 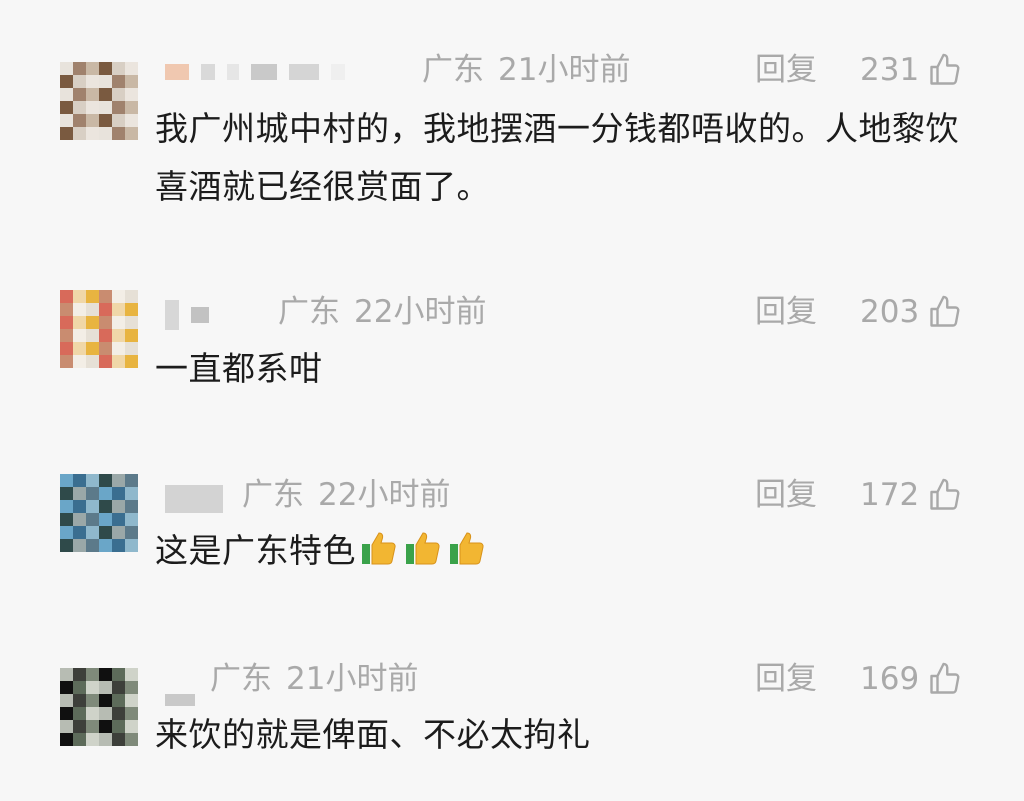 I want to click on like-count: 203, so click(x=890, y=312).